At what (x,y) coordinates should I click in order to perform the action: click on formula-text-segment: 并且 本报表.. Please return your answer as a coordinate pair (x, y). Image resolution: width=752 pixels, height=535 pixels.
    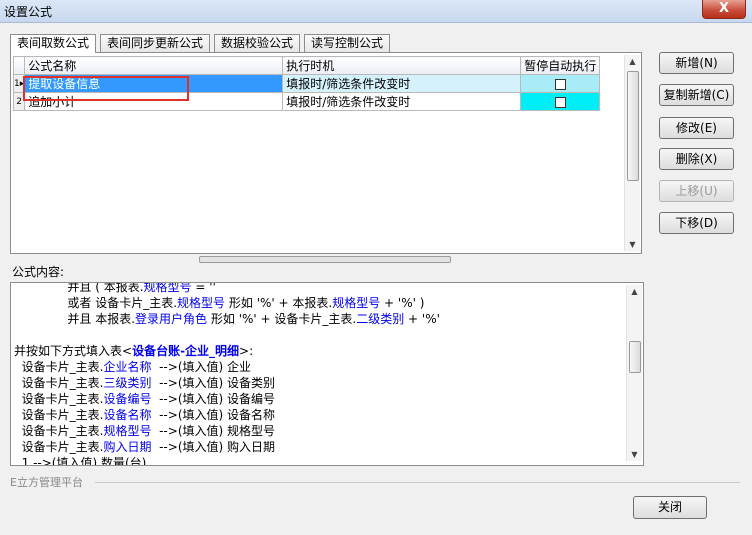
    Looking at the image, I should click on (75, 319).